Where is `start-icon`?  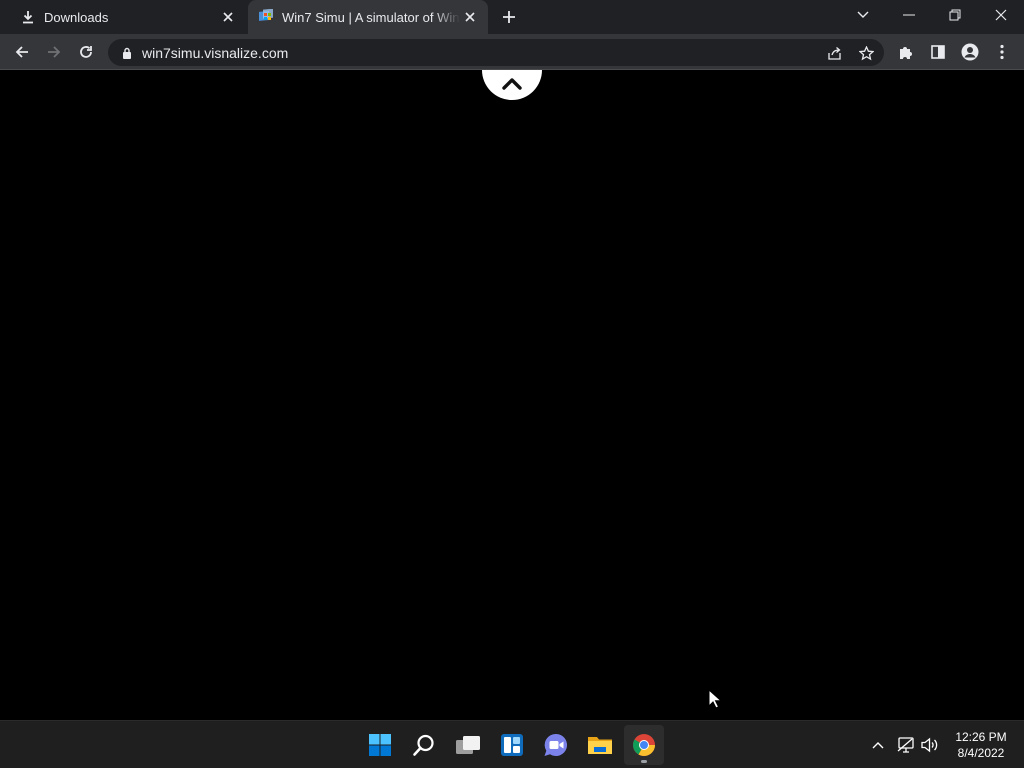
start-icon is located at coordinates (380, 745).